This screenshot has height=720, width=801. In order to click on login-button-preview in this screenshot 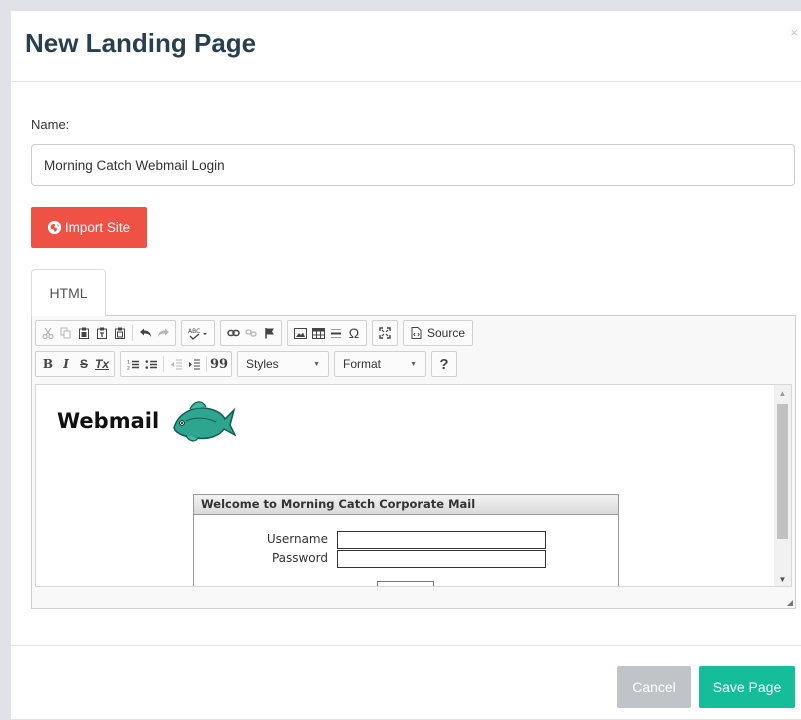, I will do `click(405, 583)`.